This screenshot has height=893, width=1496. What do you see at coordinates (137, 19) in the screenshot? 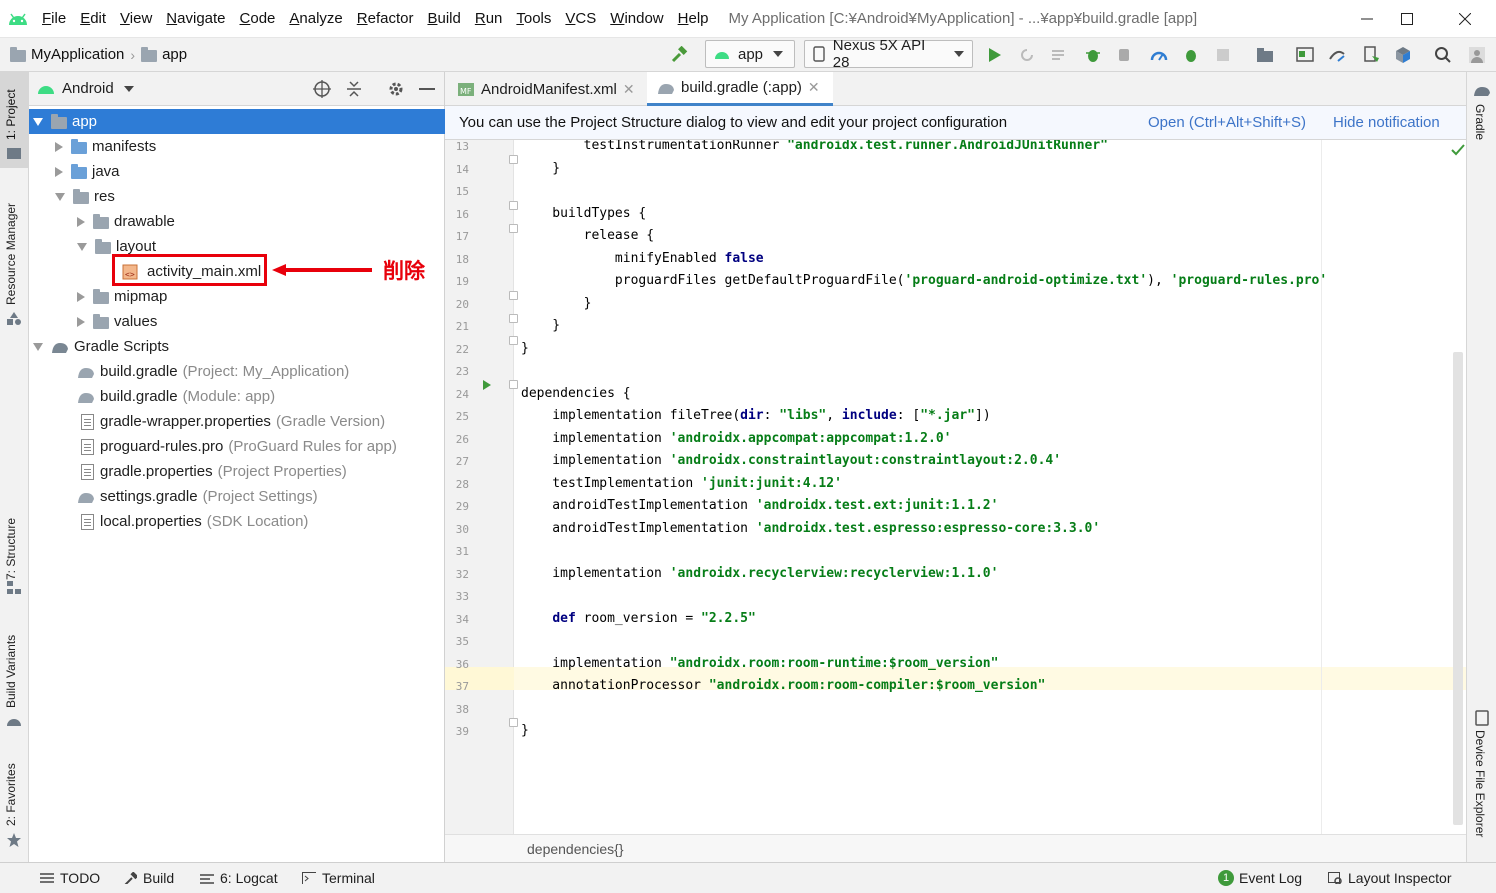
I see `menu-view: View` at bounding box center [137, 19].